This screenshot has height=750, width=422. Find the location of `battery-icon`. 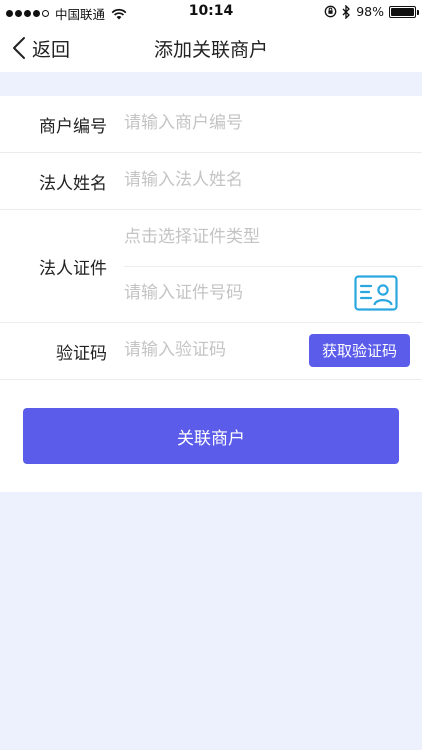

battery-icon is located at coordinates (404, 11).